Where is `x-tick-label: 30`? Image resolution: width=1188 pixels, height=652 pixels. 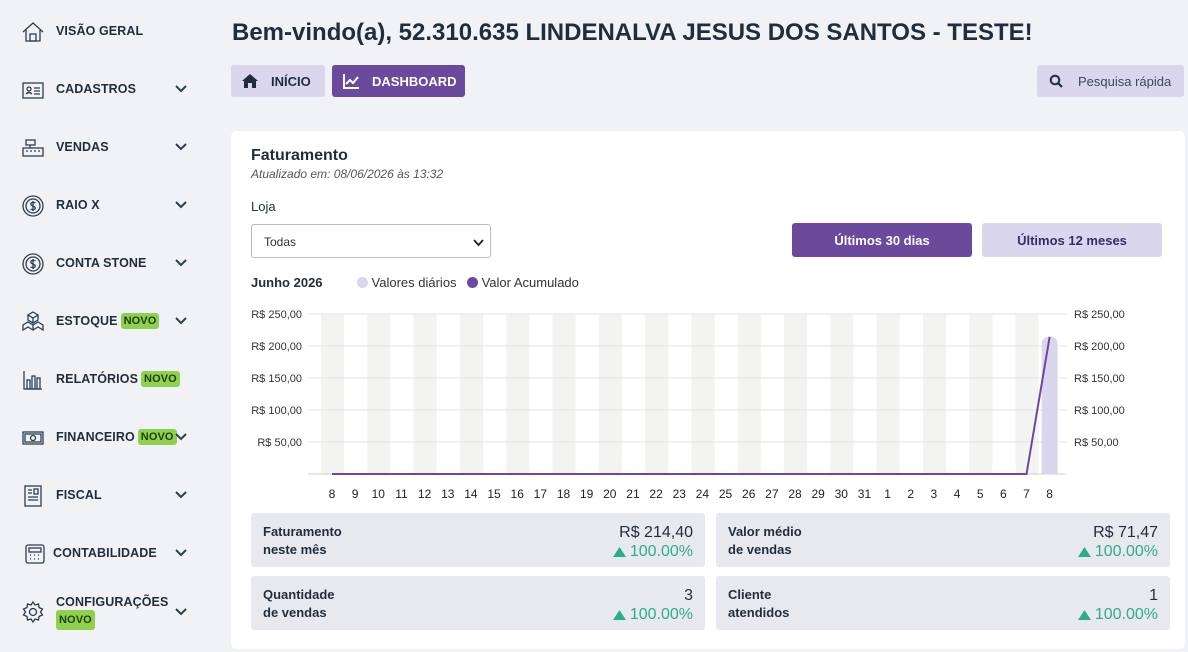 x-tick-label: 30 is located at coordinates (842, 494).